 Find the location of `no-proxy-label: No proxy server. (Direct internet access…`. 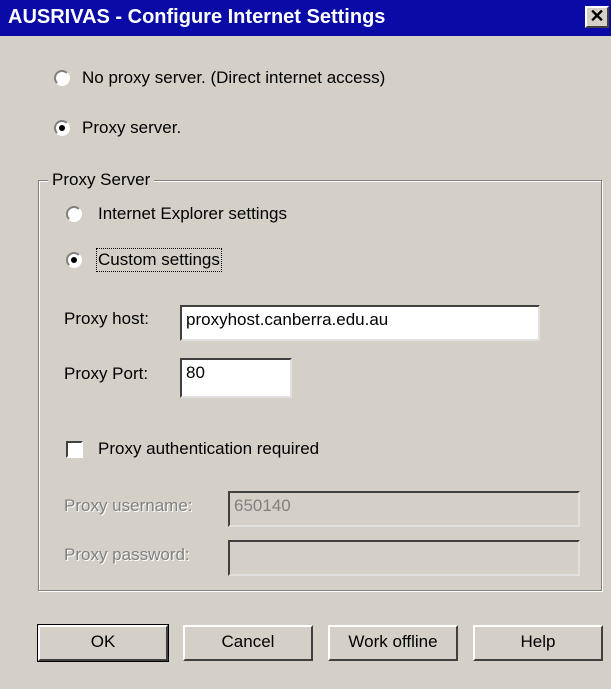

no-proxy-label: No proxy server. (Direct internet access… is located at coordinates (233, 78).